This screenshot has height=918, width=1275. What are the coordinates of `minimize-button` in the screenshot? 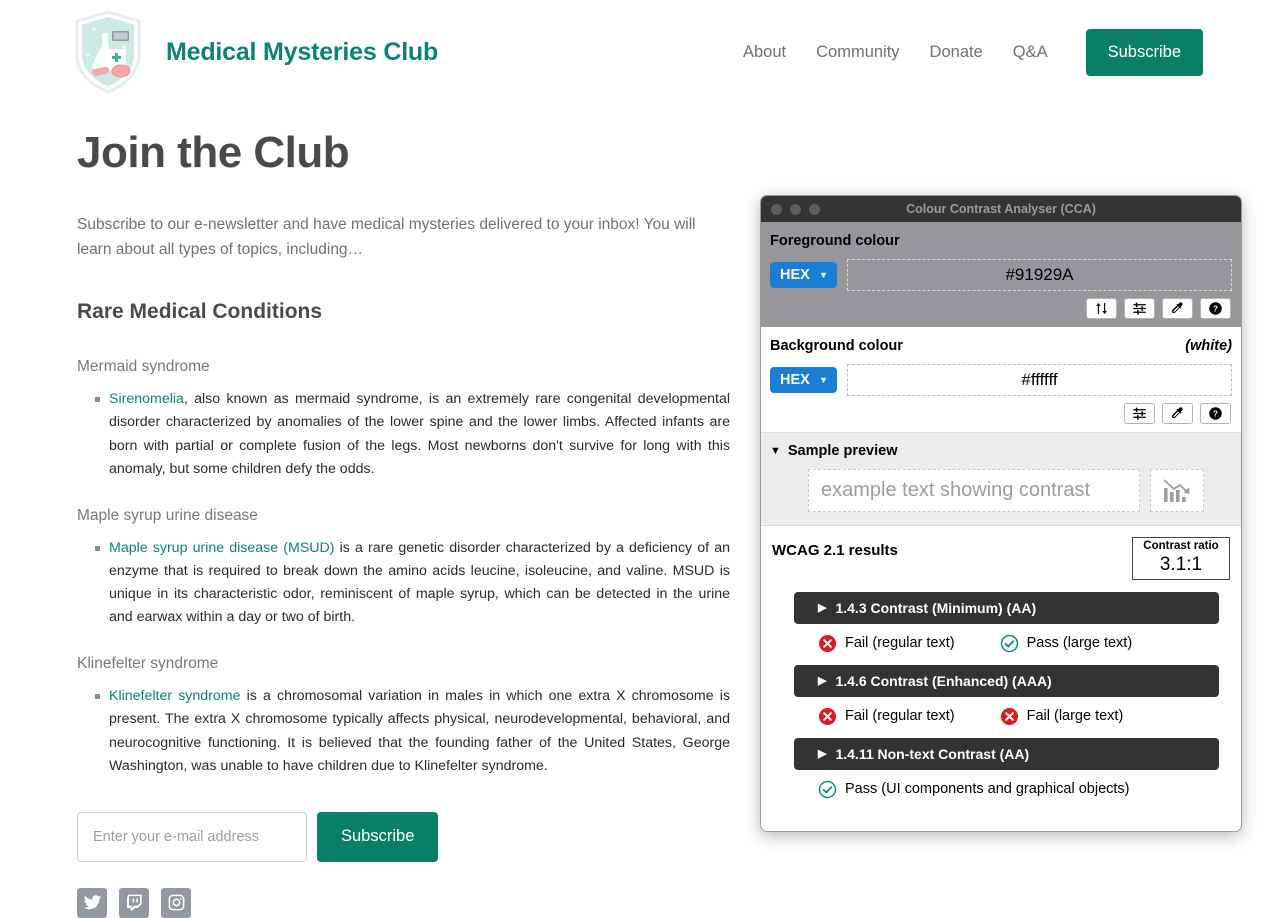 It's located at (795, 209).